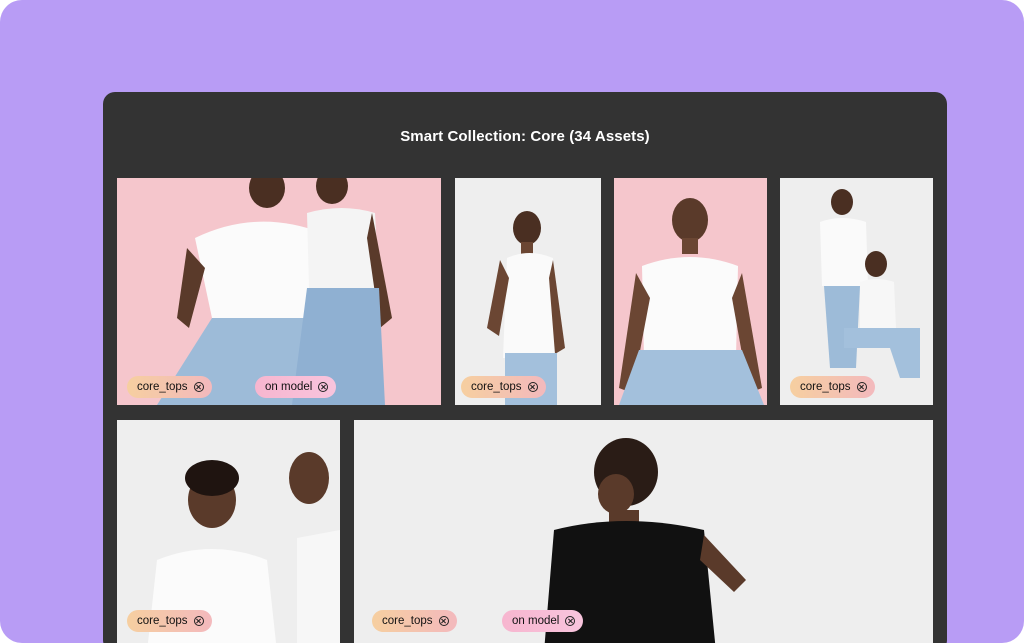  I want to click on asset-tile: core_tops on model, so click(279, 291).